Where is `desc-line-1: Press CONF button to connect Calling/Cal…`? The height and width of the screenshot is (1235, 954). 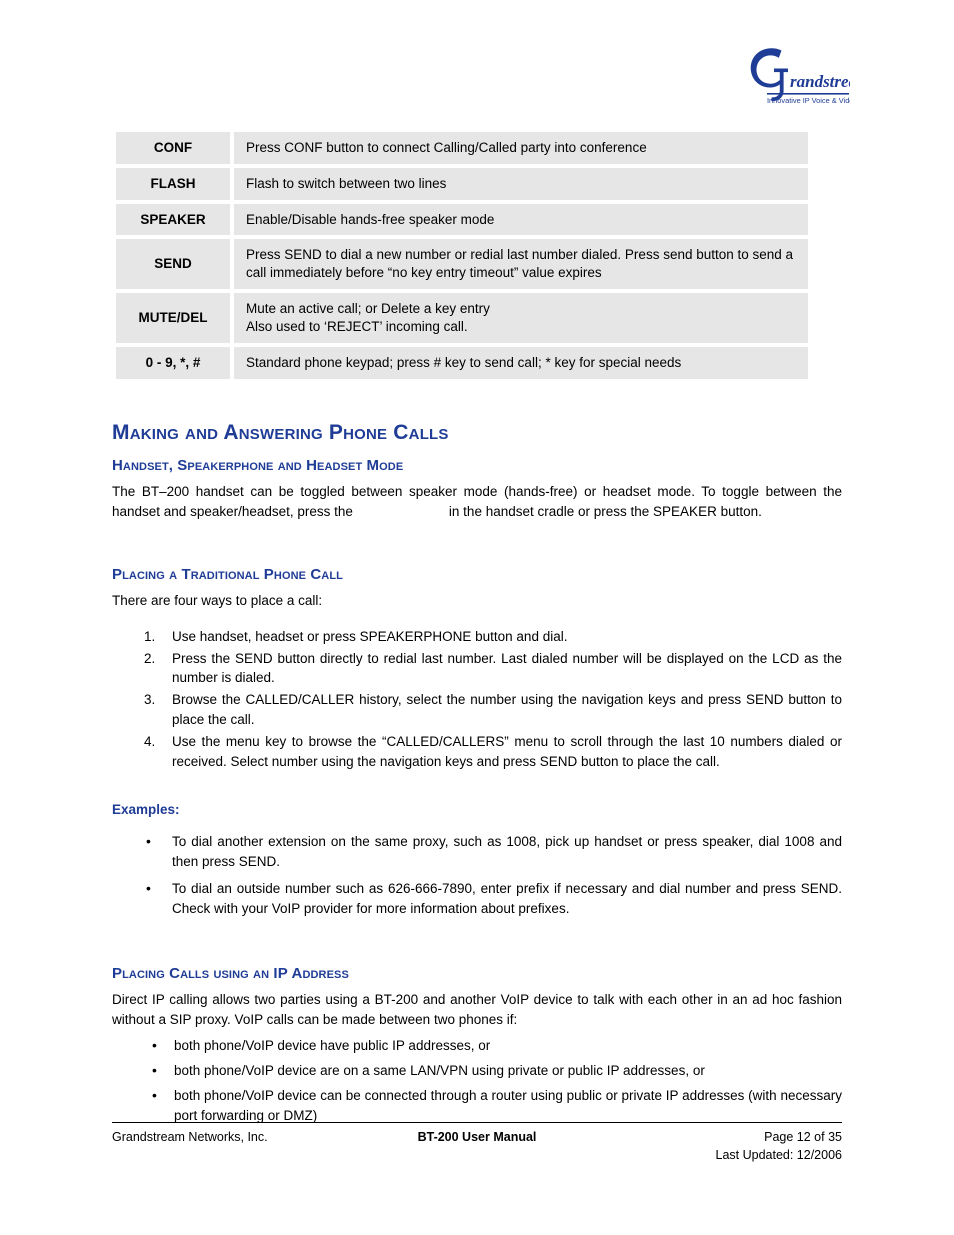
desc-line-1: Press CONF button to connect Calling/Cal… is located at coordinates (446, 147).